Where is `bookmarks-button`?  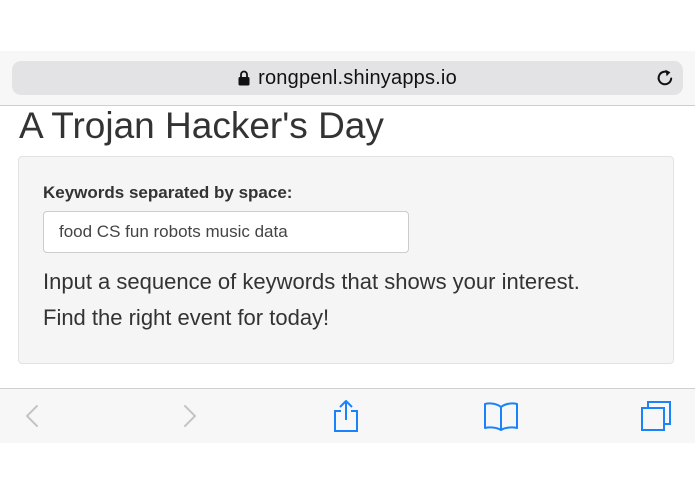
bookmarks-button is located at coordinates (501, 416).